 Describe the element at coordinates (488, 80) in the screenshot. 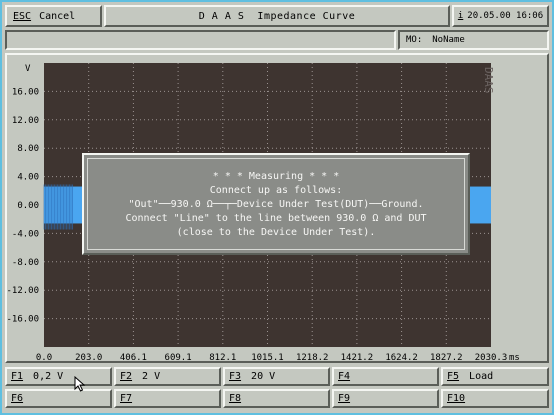

I see `daas-watermark: DAAS` at that location.